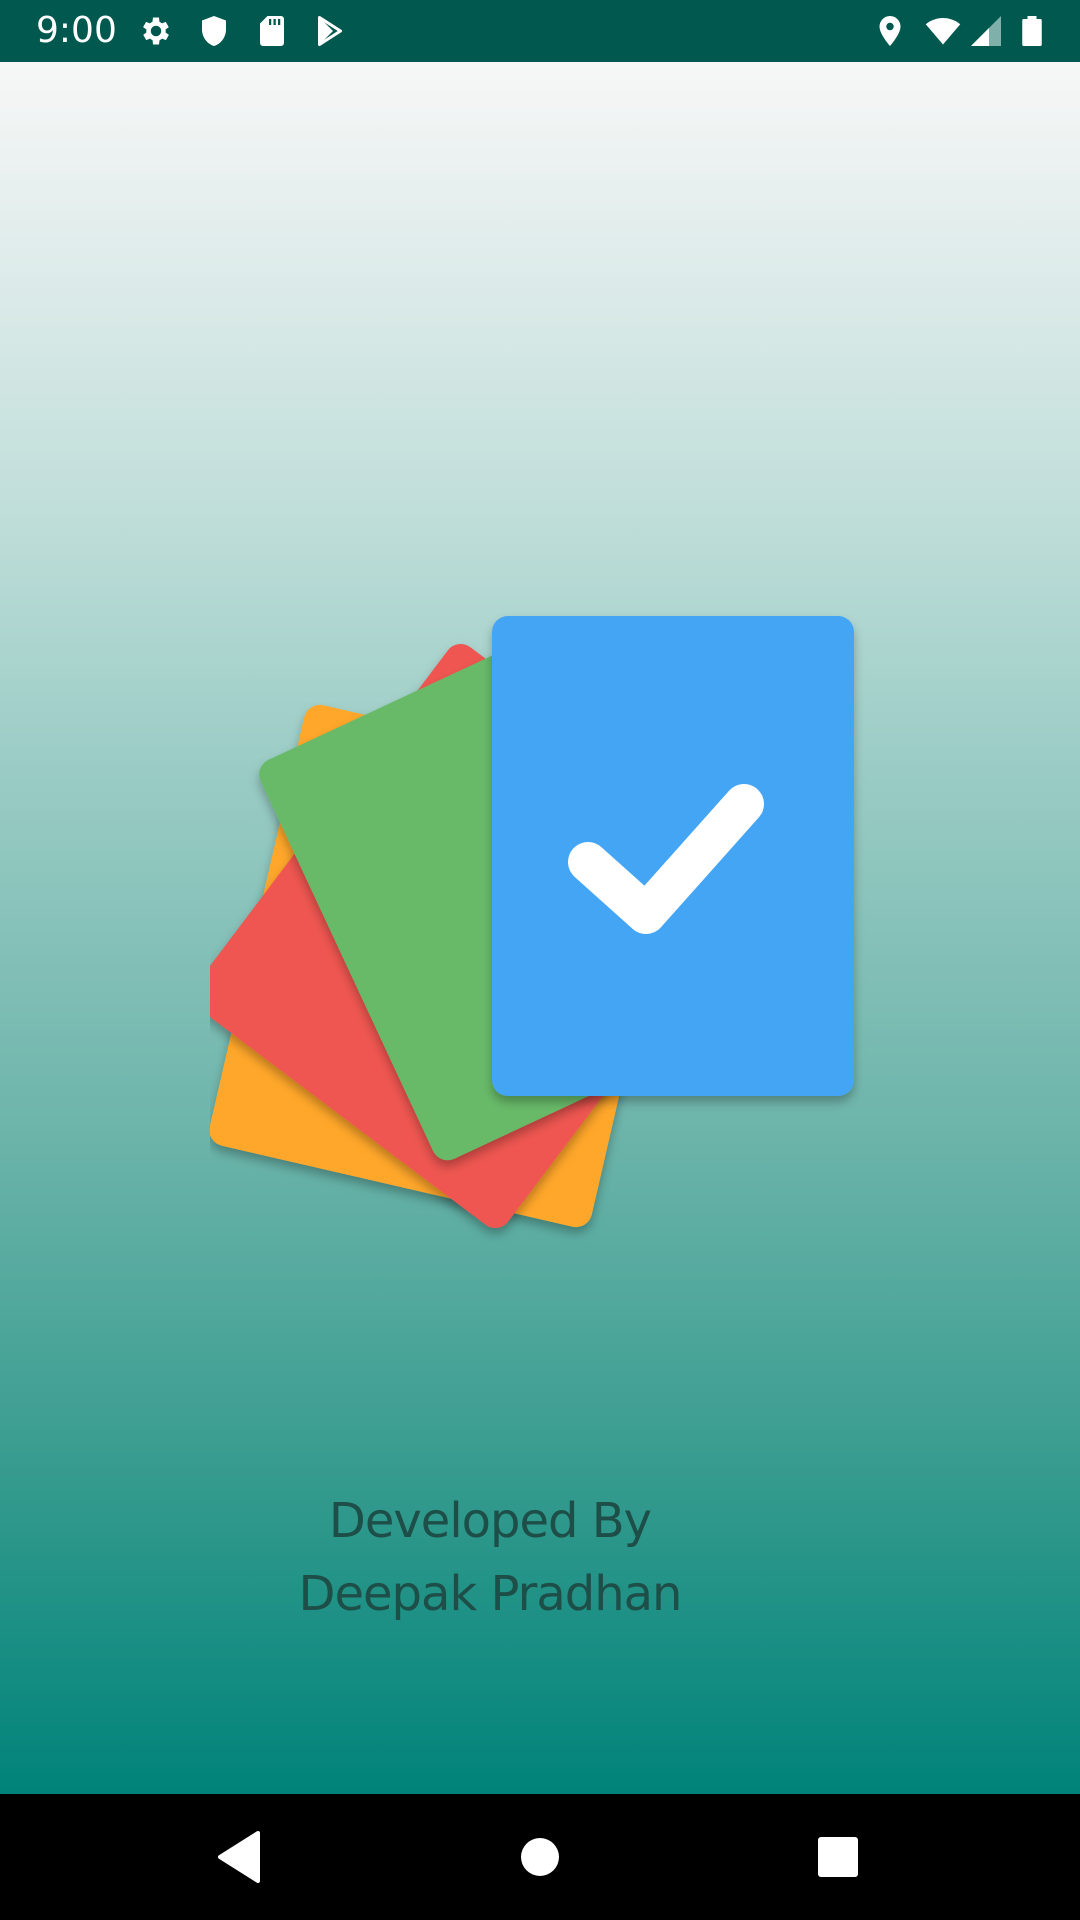  Describe the element at coordinates (943, 31) in the screenshot. I see `wifi-icon` at that location.